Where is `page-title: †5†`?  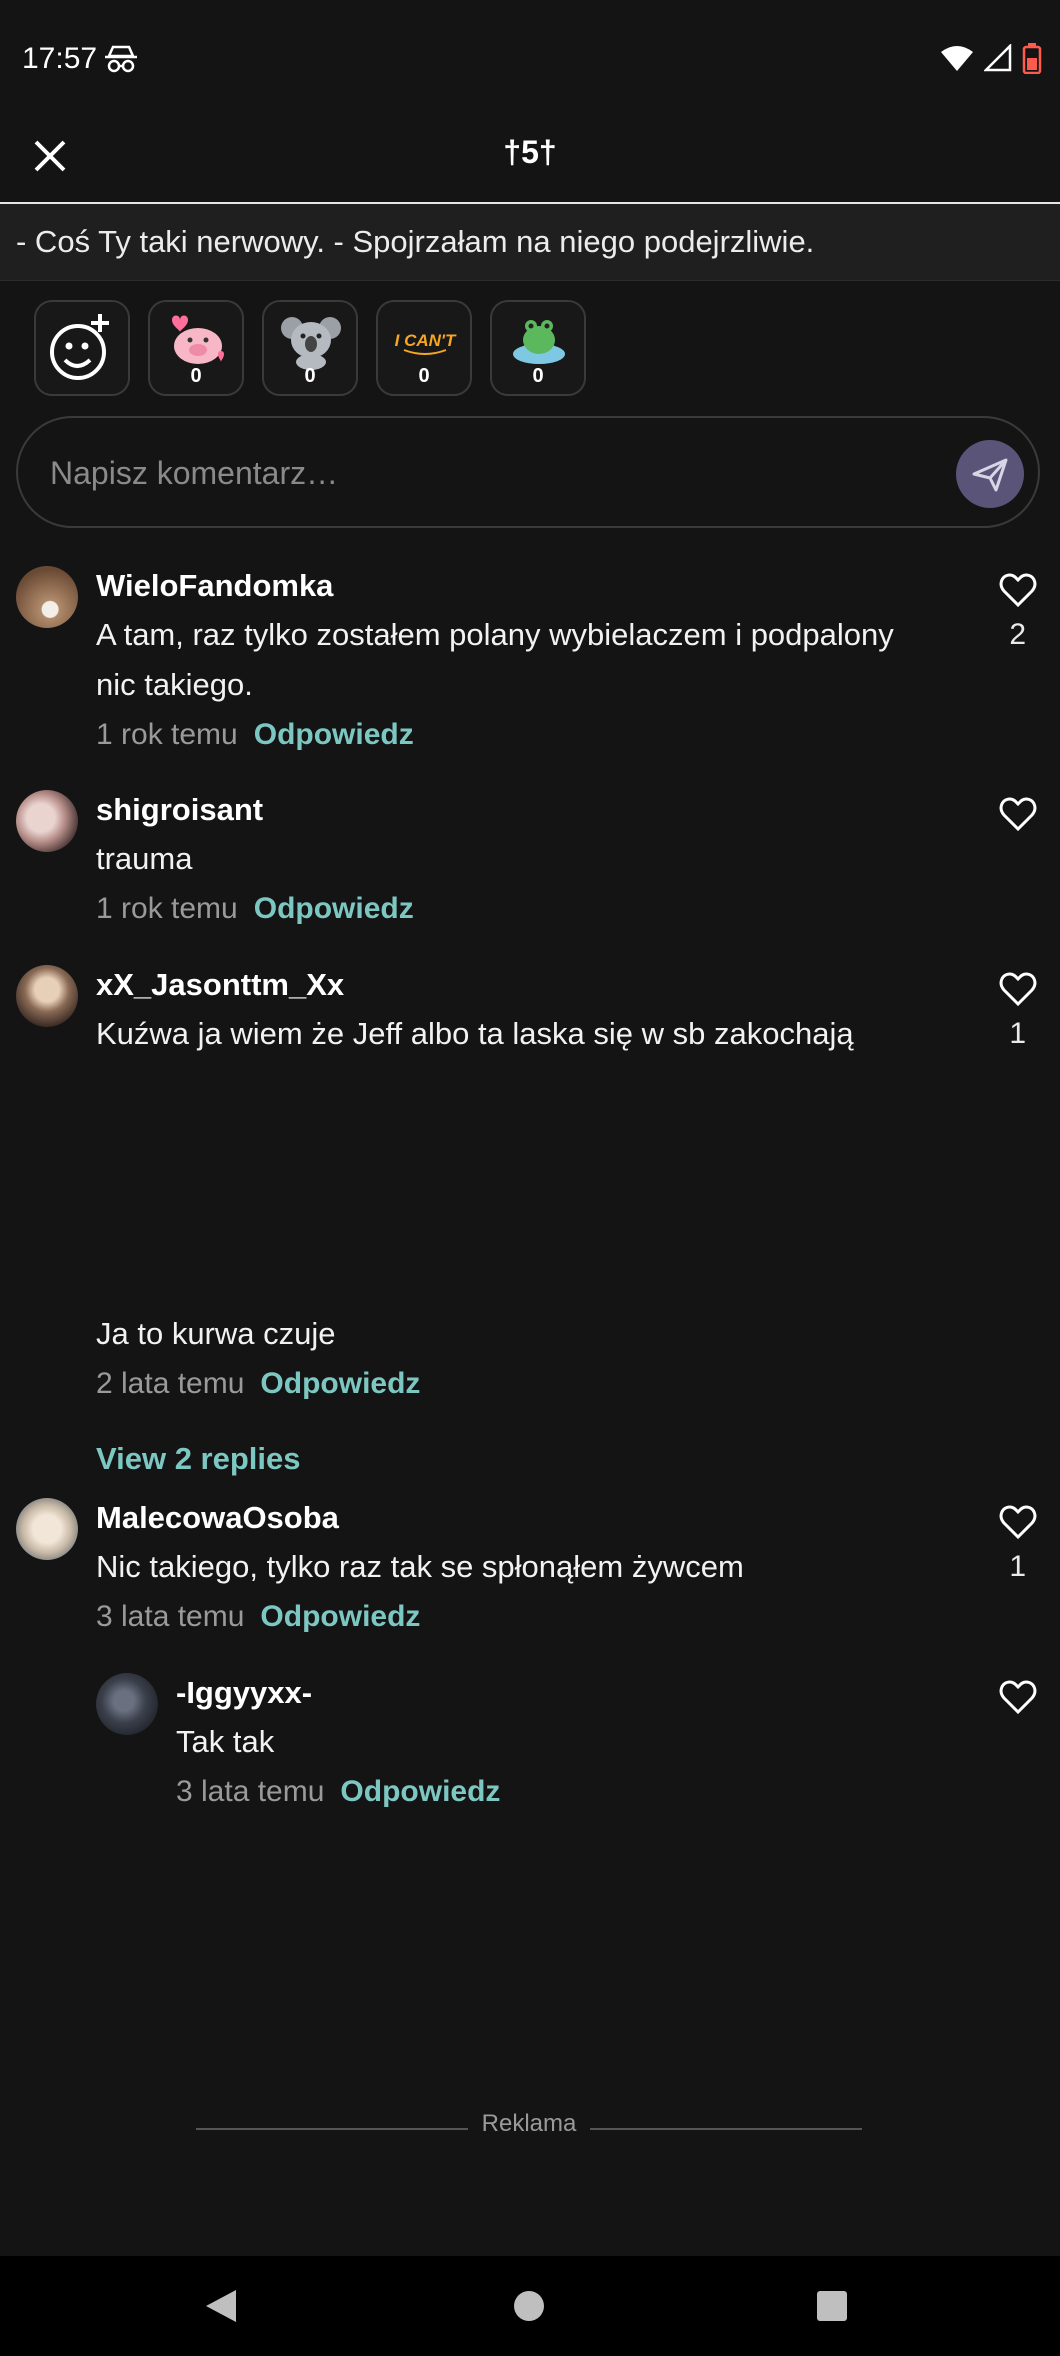 page-title: †5† is located at coordinates (530, 152).